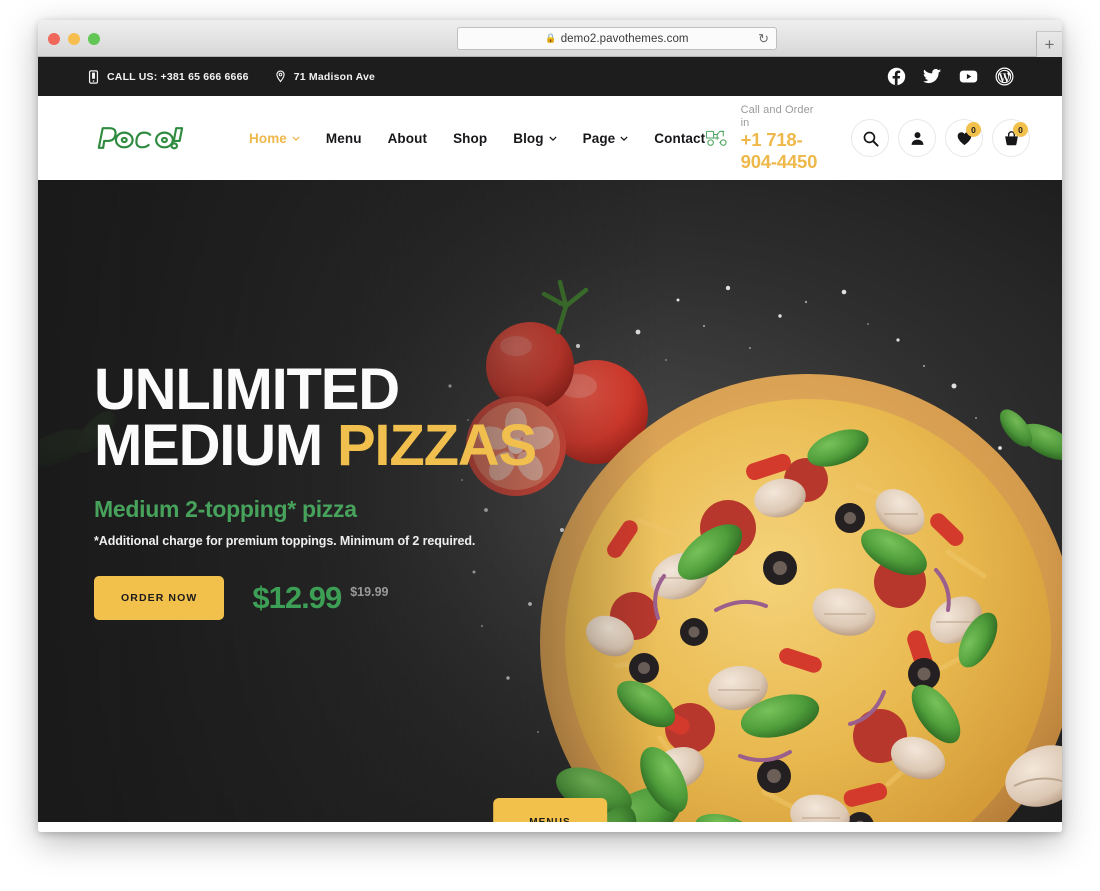 The width and height of the screenshot is (1100, 891). I want to click on maximize-window-button, so click(94, 39).